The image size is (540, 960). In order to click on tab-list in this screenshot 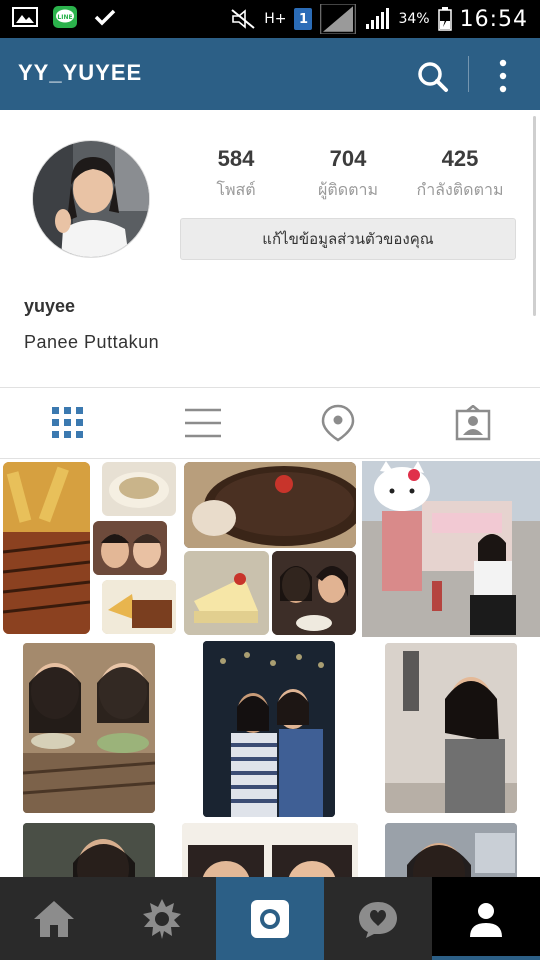, I will do `click(202, 423)`.